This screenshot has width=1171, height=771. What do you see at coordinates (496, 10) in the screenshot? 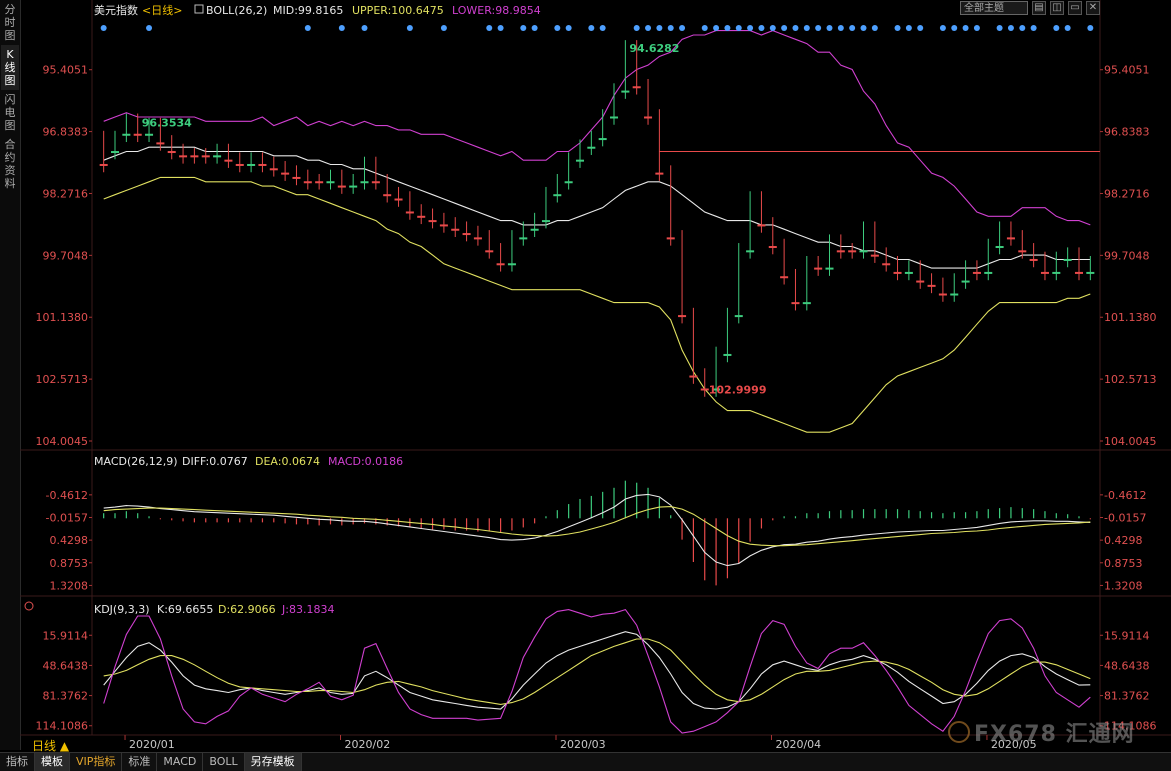
I see `boll-lower-value: LOWER:98.9854` at bounding box center [496, 10].